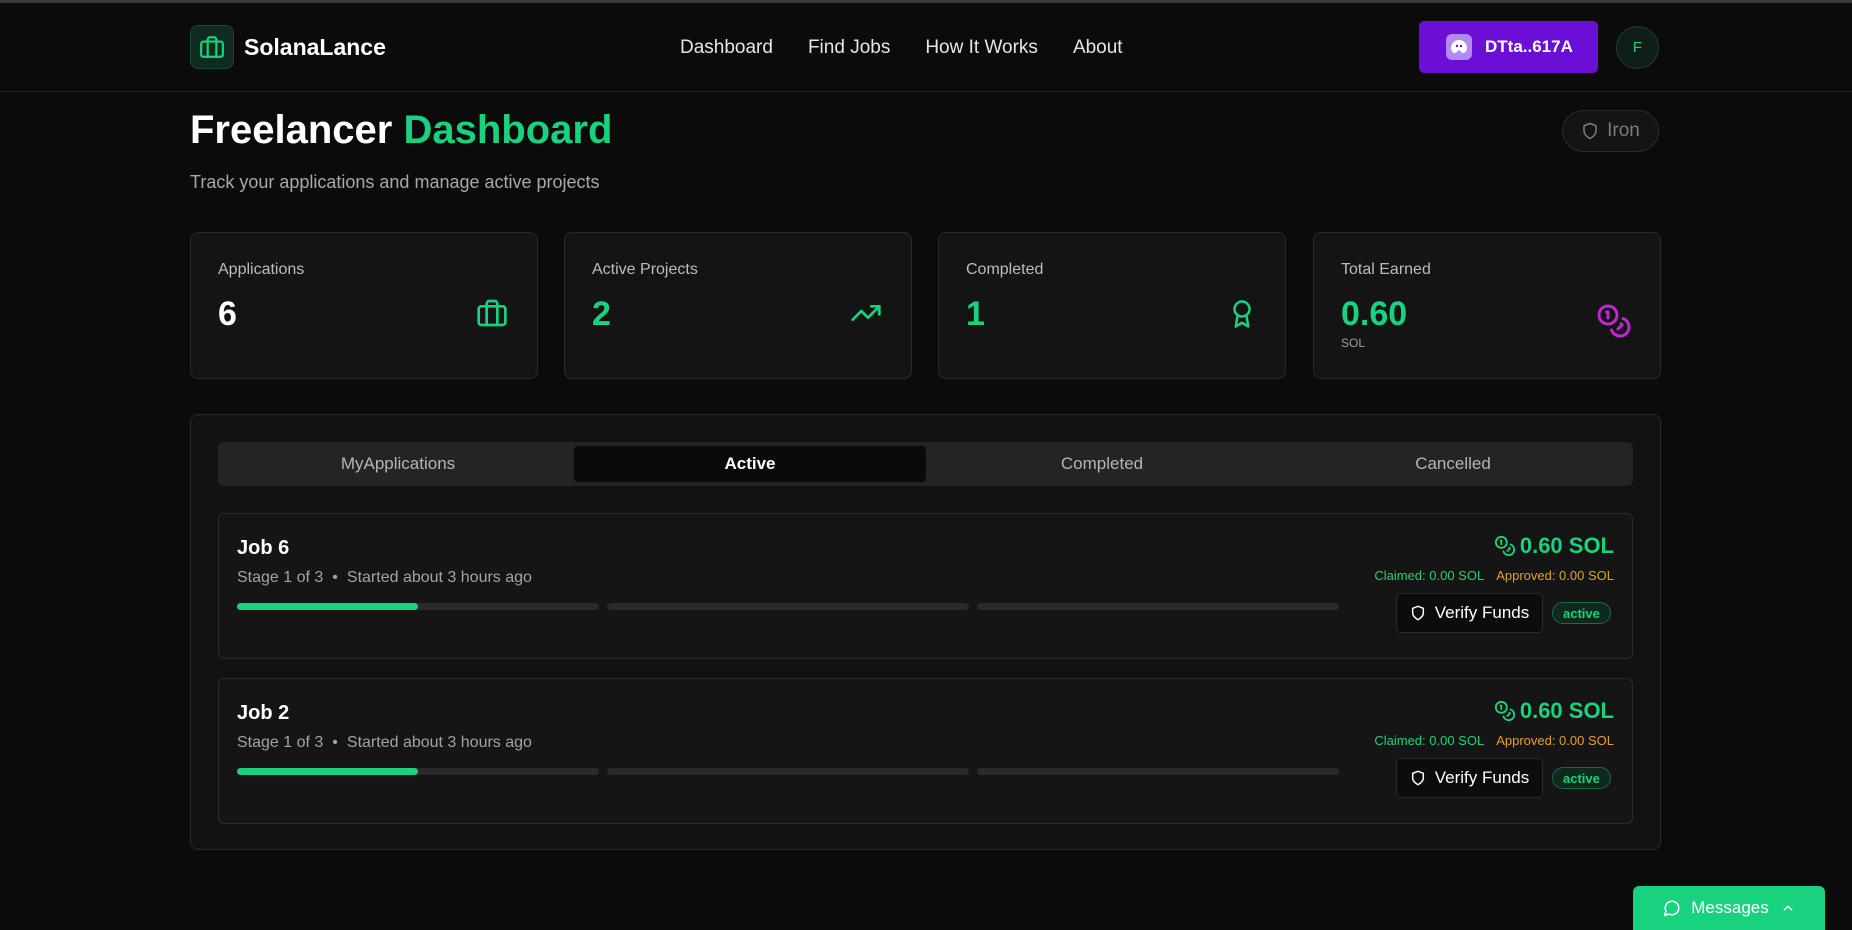 The image size is (1852, 930). What do you see at coordinates (1453, 464) in the screenshot?
I see `tab-cancelled: Cancelled` at bounding box center [1453, 464].